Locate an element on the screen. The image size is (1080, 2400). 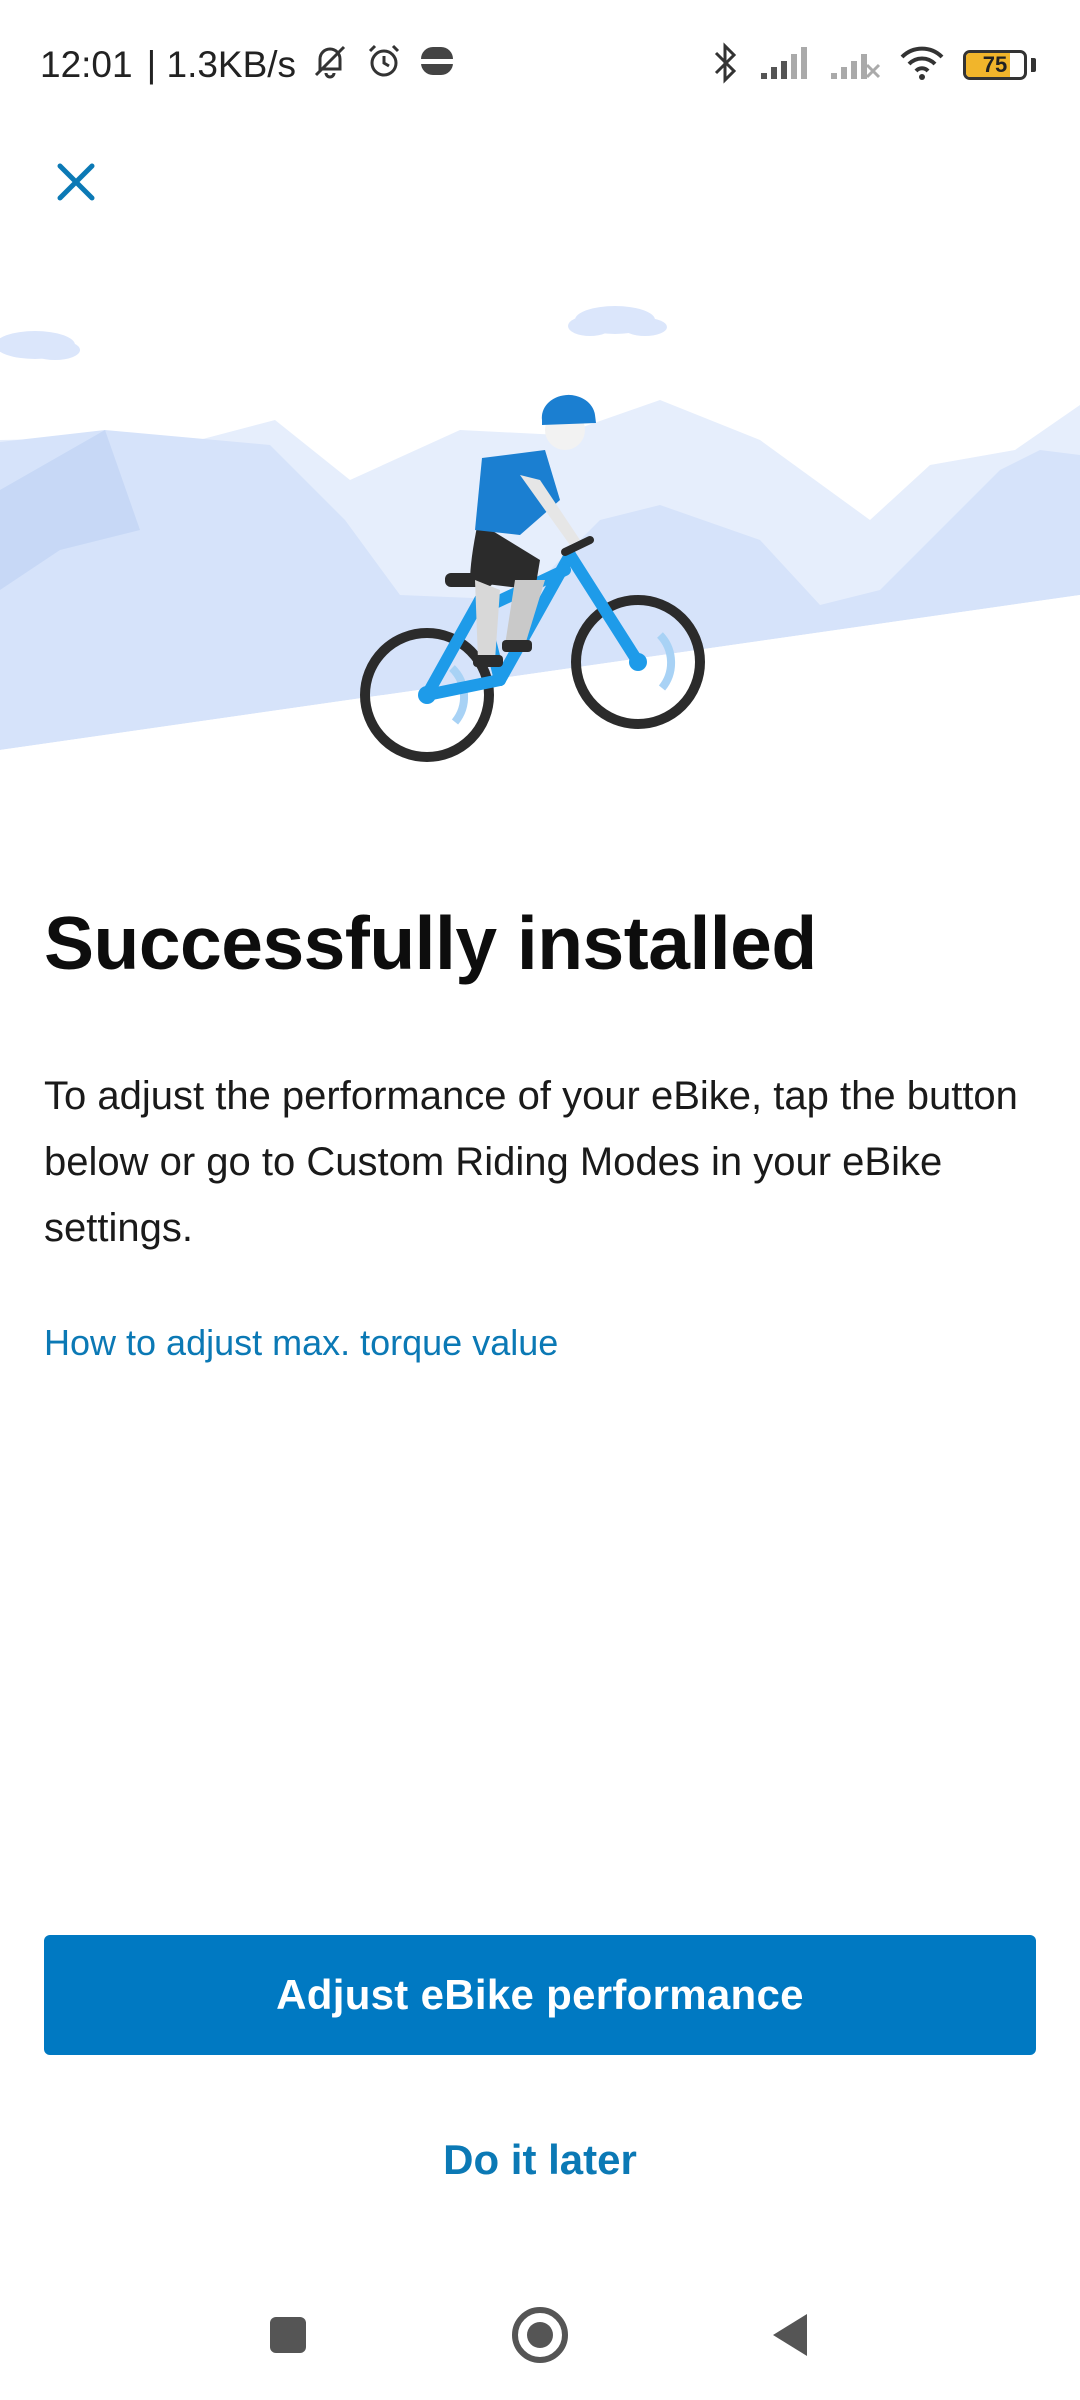
back-button is located at coordinates (790, 2335).